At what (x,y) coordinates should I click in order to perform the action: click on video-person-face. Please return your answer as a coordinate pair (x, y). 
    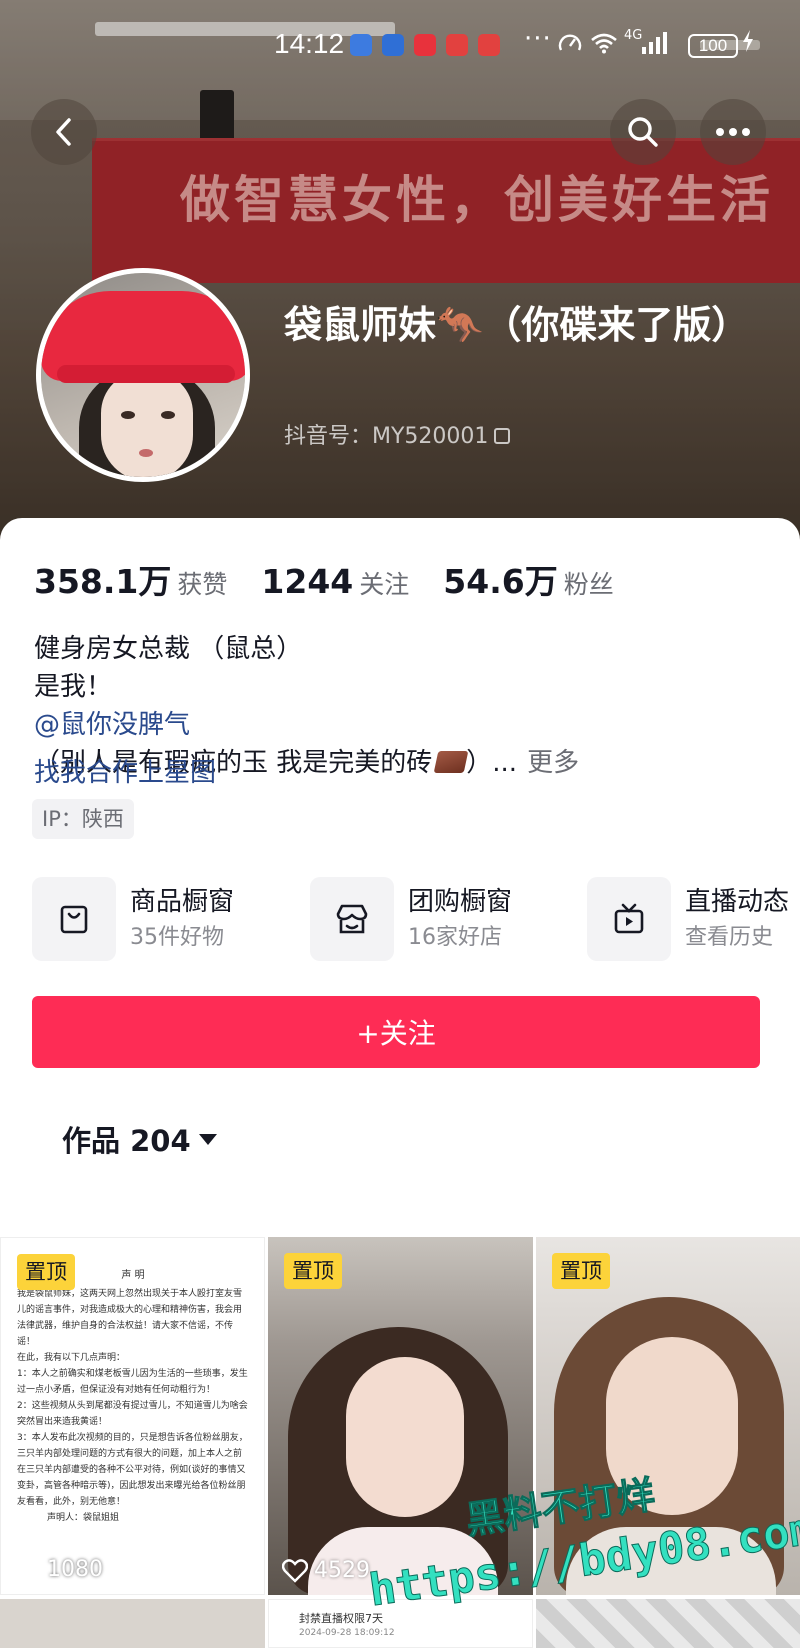
    Looking at the image, I should click on (405, 1437).